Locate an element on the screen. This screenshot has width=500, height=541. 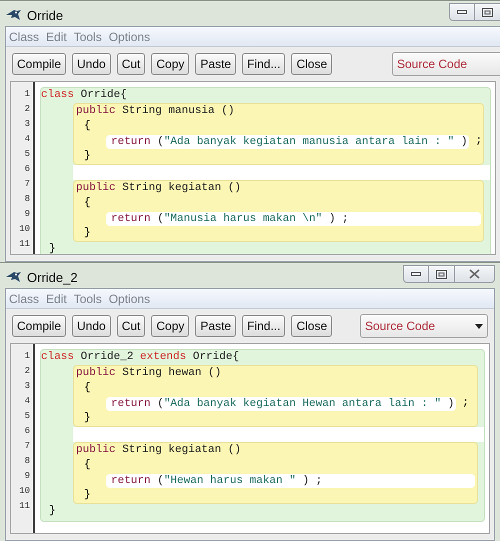
window-title: Orride_2 is located at coordinates (52, 278).